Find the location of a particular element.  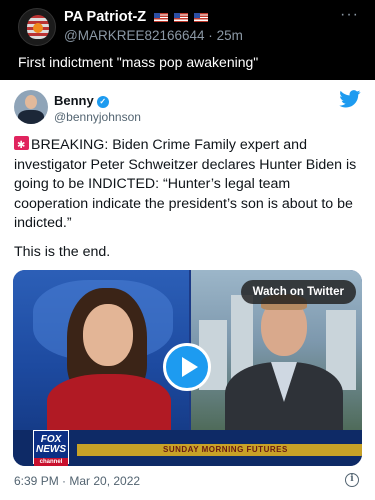

handle-row: @MARKREE82166644 · 25m is located at coordinates (153, 35).